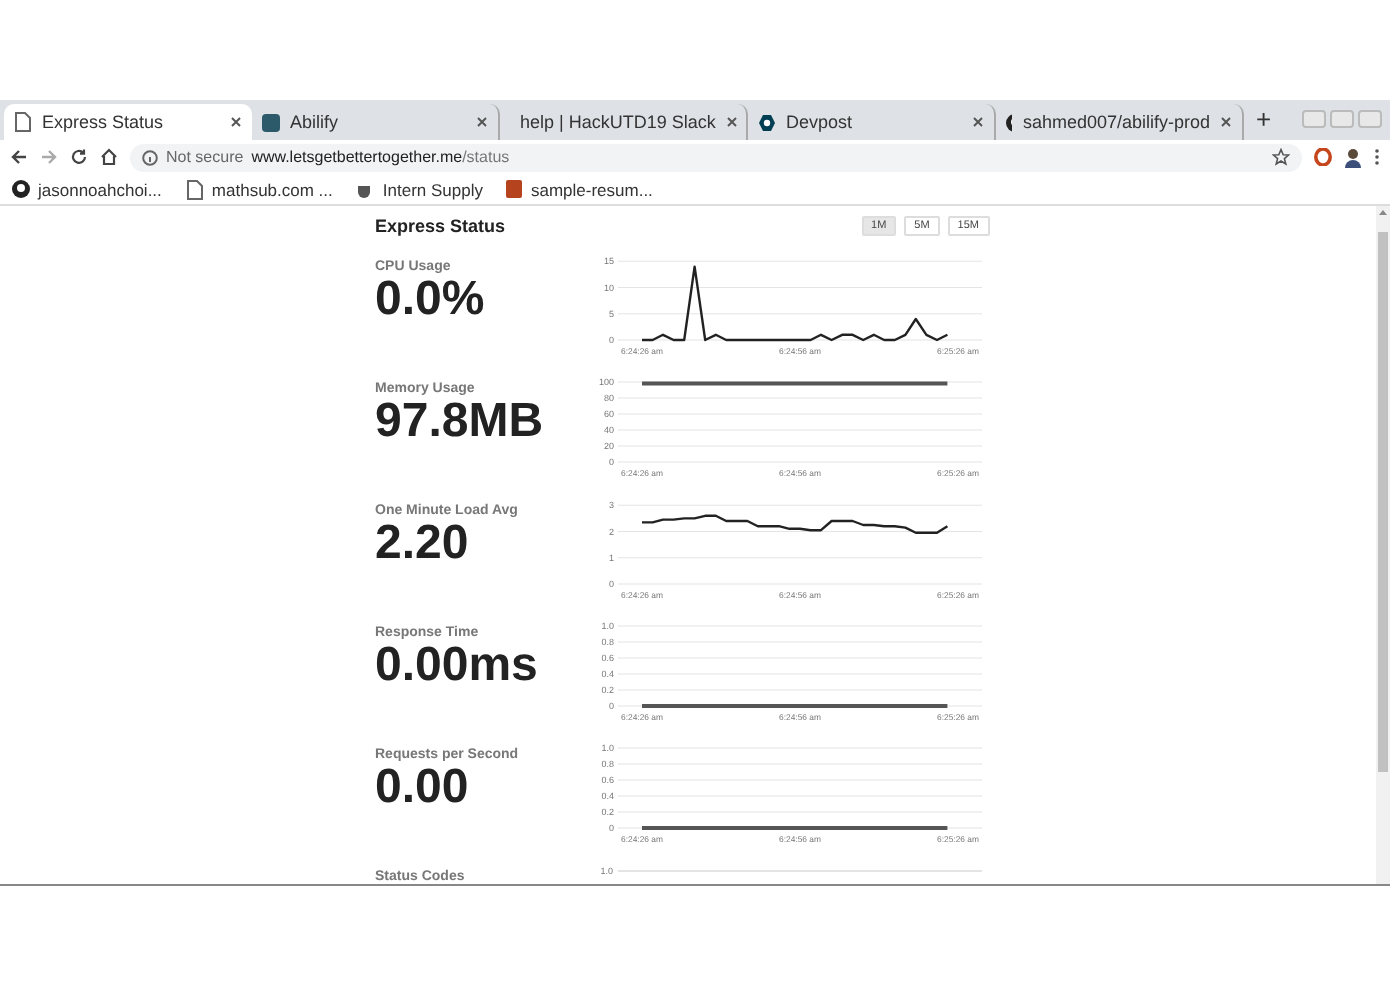 This screenshot has width=1390, height=988. I want to click on url-path: /status, so click(486, 157).